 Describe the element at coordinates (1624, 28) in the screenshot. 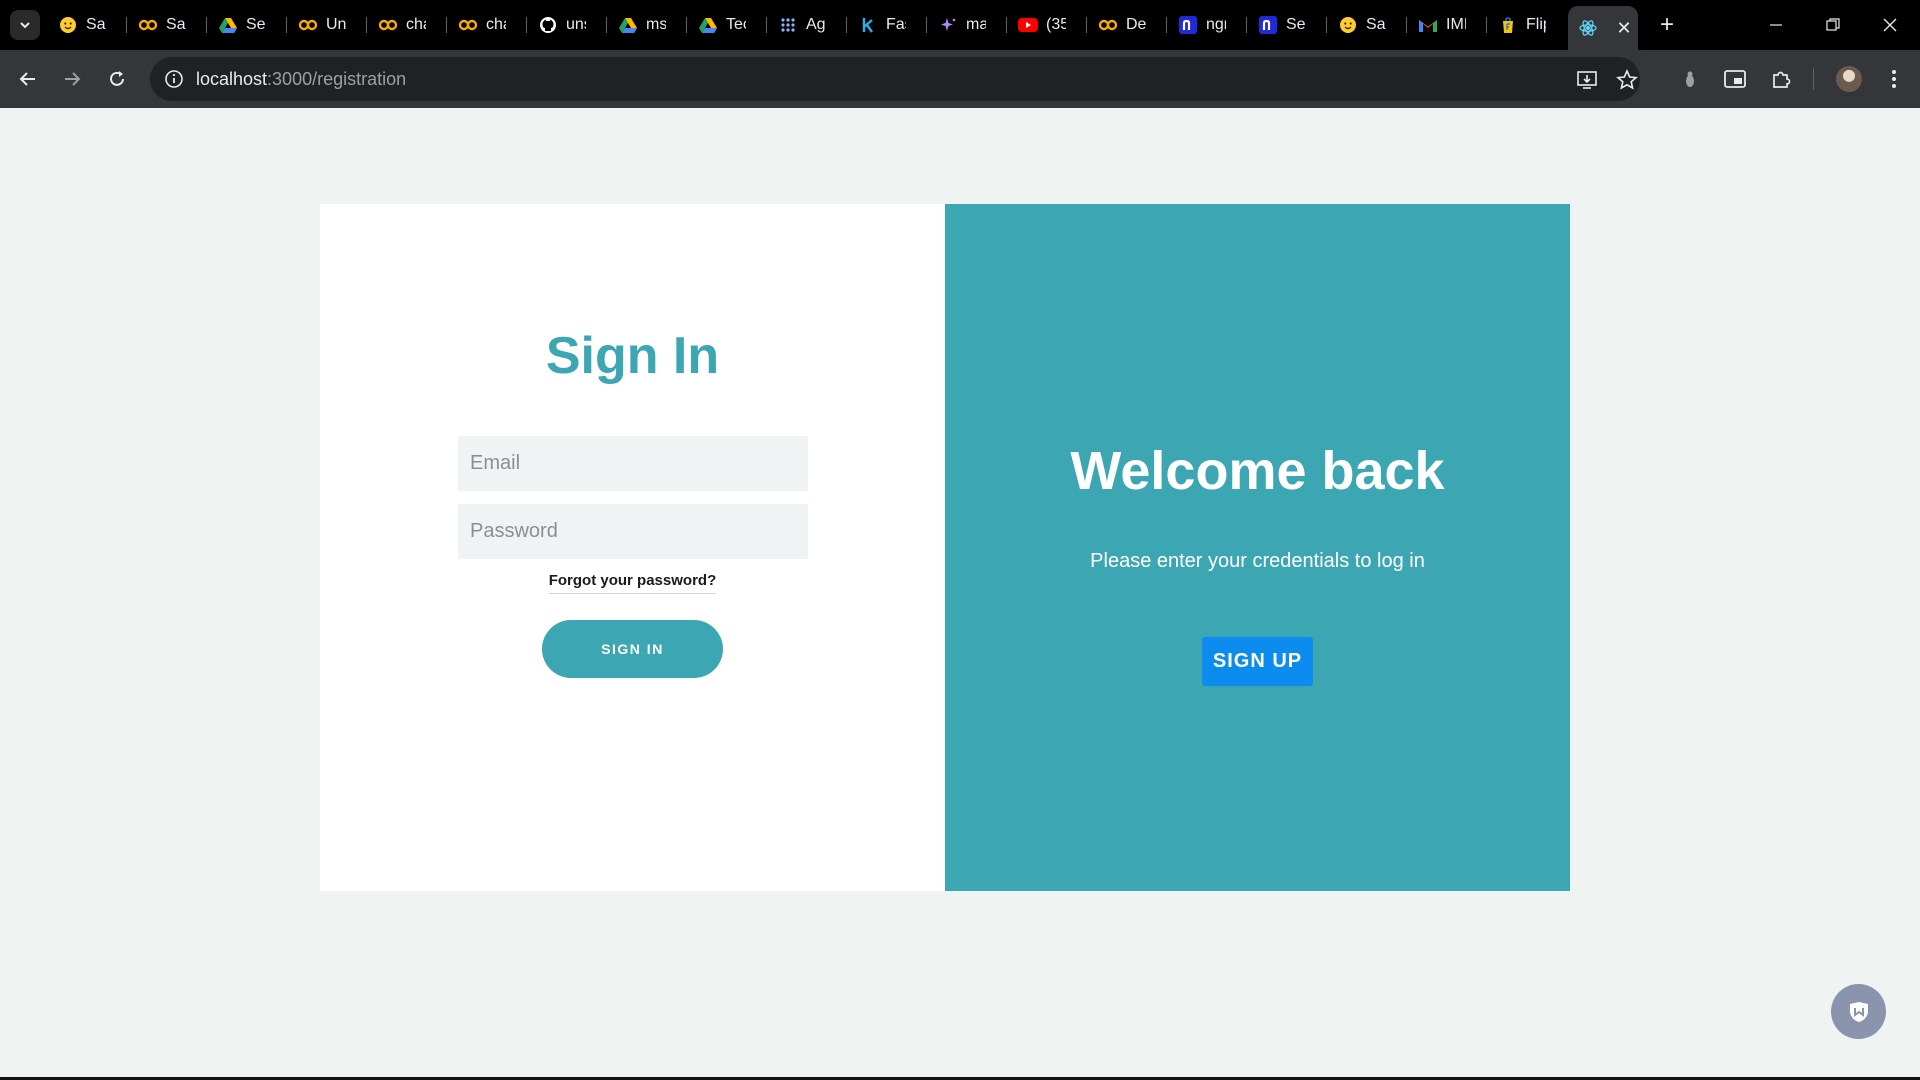

I see `close-tab-icon: ✕` at that location.